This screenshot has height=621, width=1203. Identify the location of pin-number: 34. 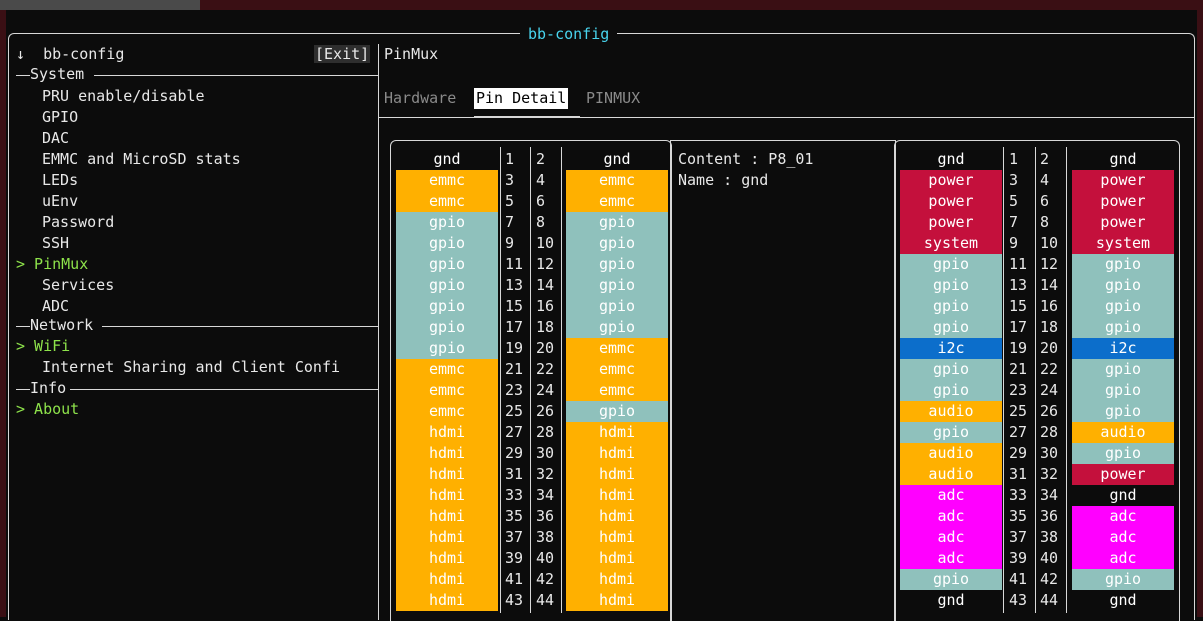
(545, 495).